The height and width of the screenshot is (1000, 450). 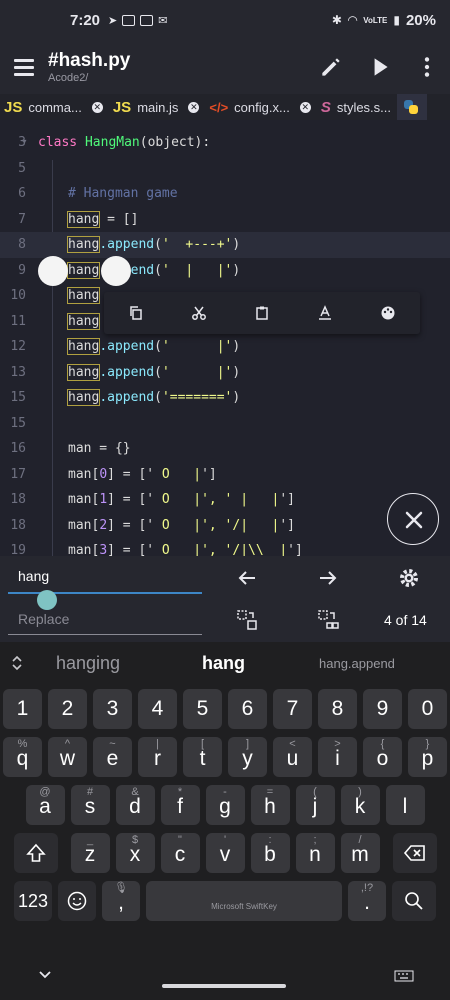 I want to click on key-z: _ z, so click(x=90, y=853).